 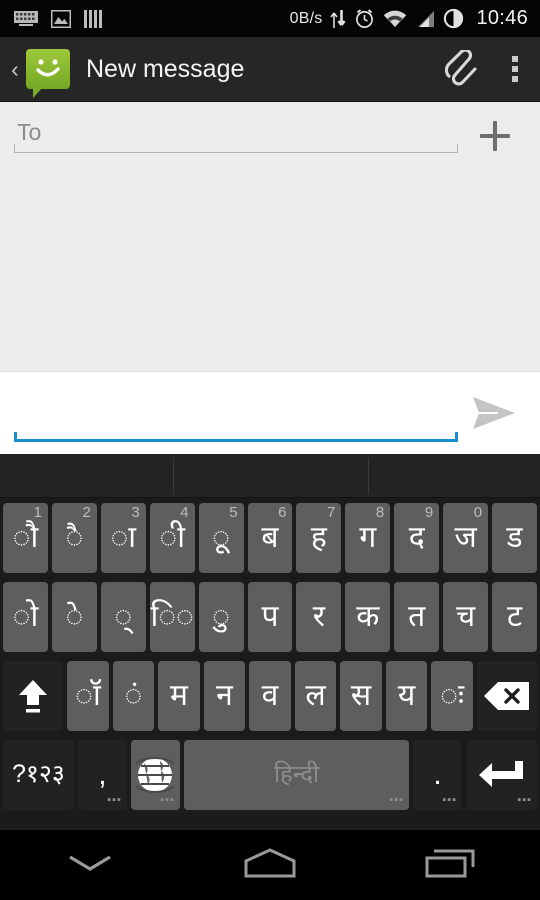 I want to click on key-row2-3: ◌्, so click(x=123, y=616).